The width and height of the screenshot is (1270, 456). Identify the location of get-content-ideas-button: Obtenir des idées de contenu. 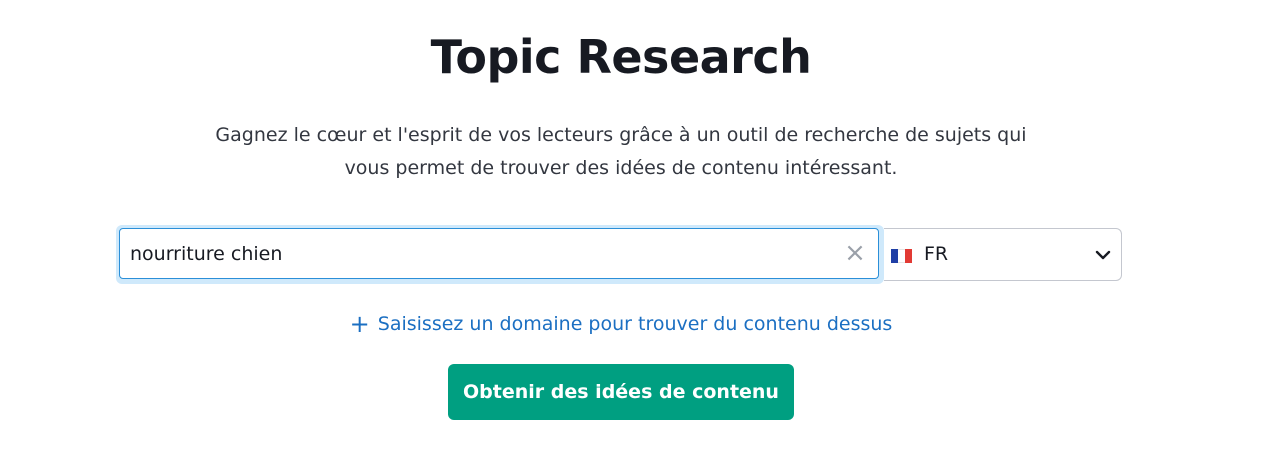
(621, 392).